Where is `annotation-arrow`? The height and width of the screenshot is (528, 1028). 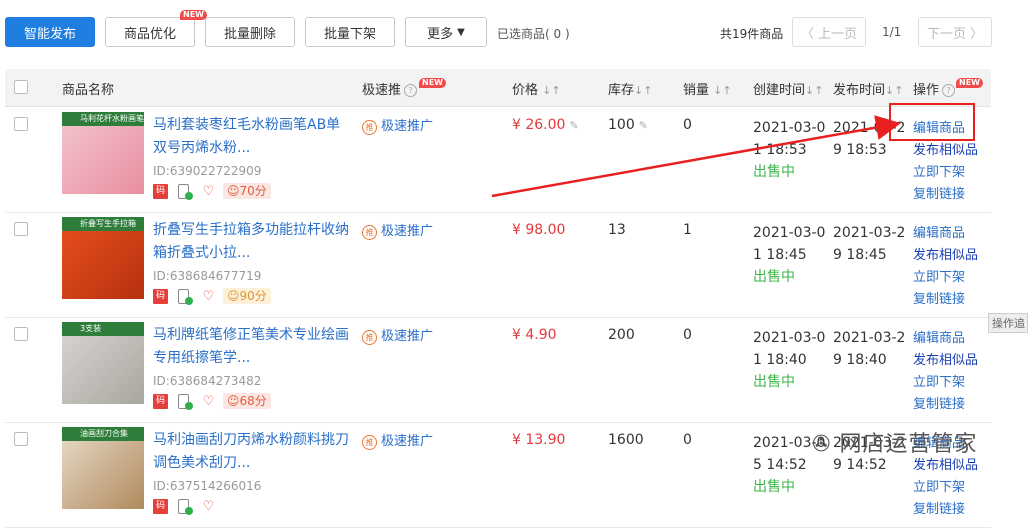 annotation-arrow is located at coordinates (696, 156).